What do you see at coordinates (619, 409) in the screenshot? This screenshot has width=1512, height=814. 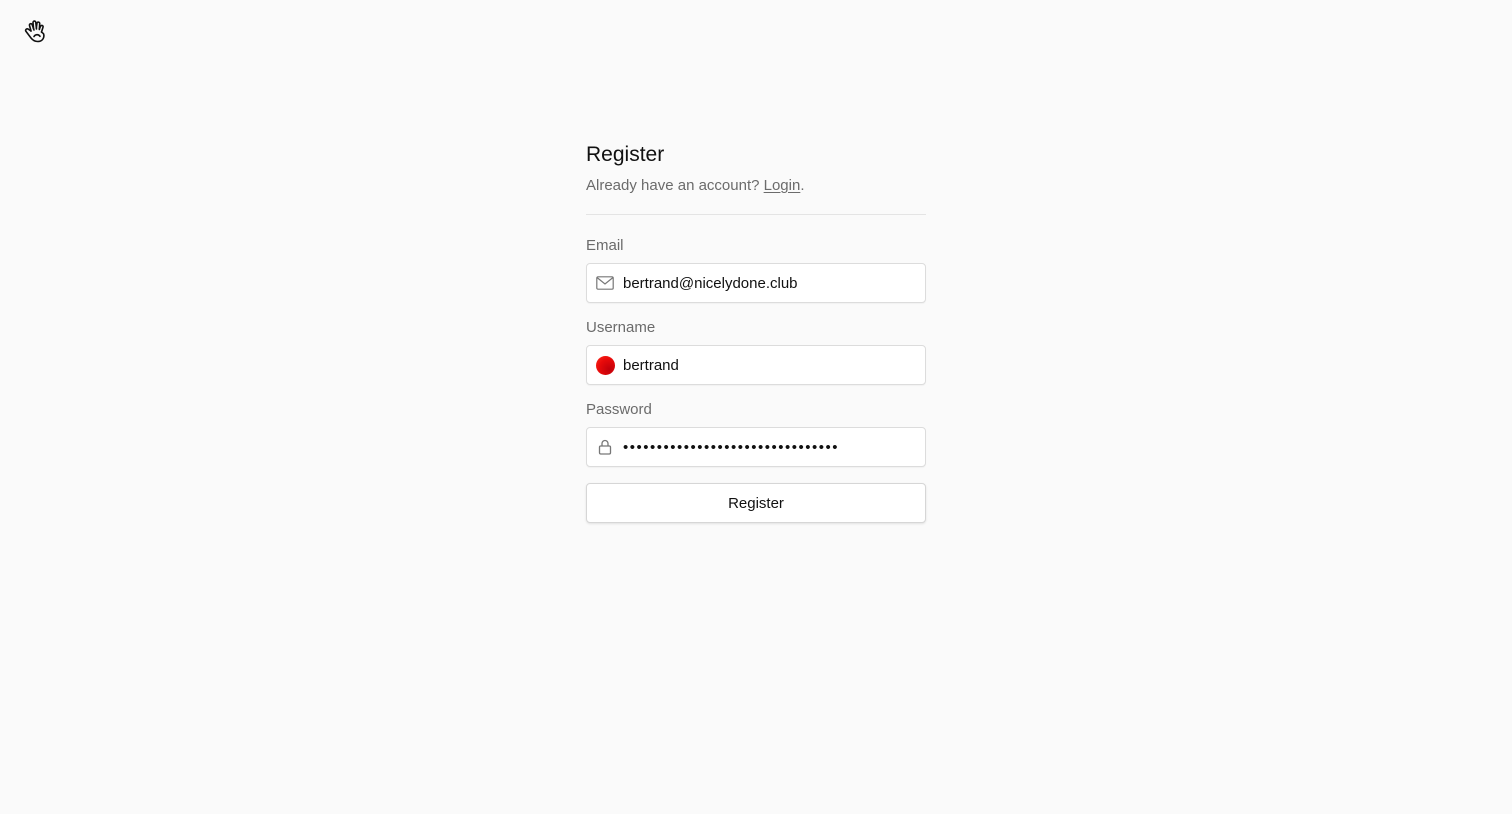 I see `password-label: Password` at bounding box center [619, 409].